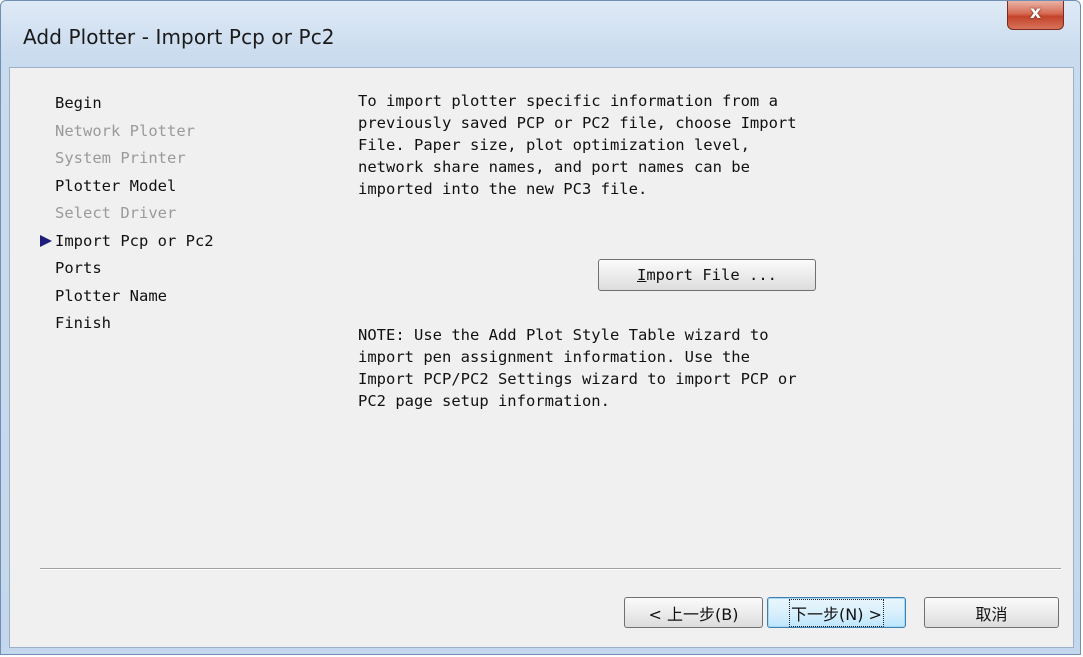  I want to click on step-import-pcp-or-pc2: Import Pcp or Pc2, so click(127, 244).